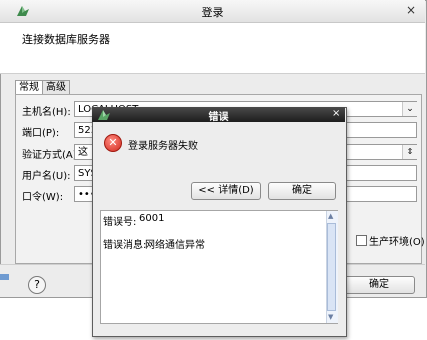 The height and width of the screenshot is (340, 427). Describe the element at coordinates (163, 146) in the screenshot. I see `error-message: 登录服务器失败` at that location.